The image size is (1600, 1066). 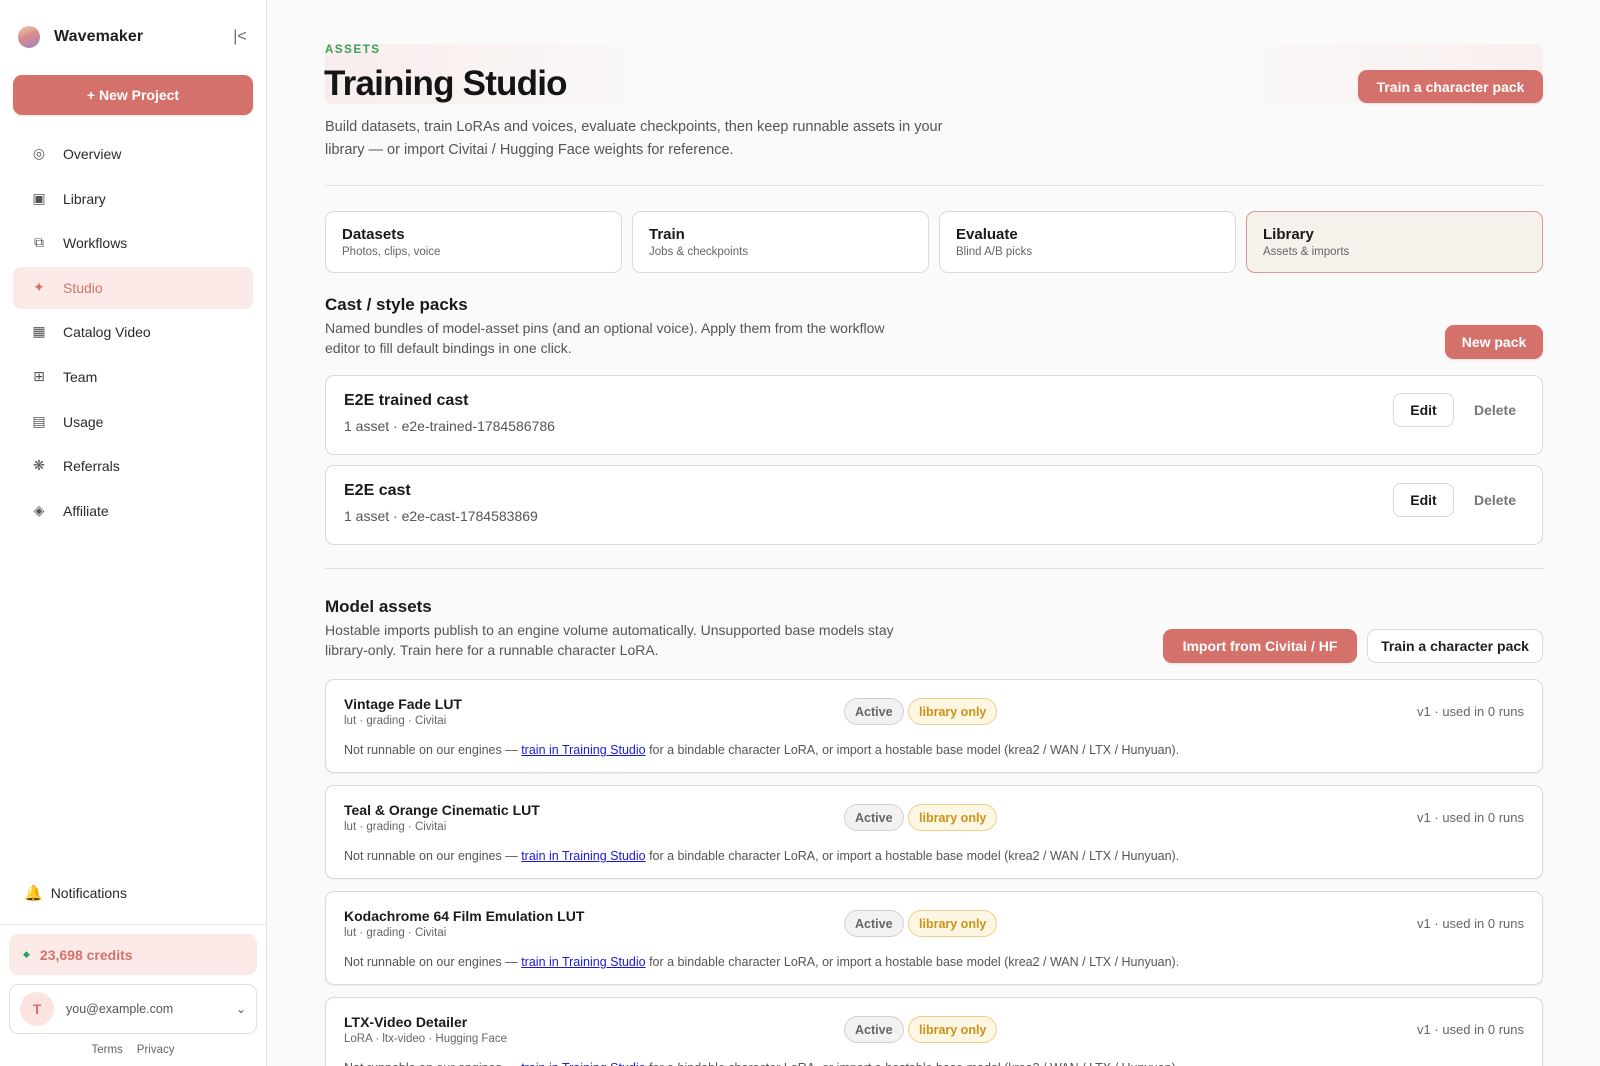 I want to click on section-eyebrow: ASSETS, so click(x=353, y=50).